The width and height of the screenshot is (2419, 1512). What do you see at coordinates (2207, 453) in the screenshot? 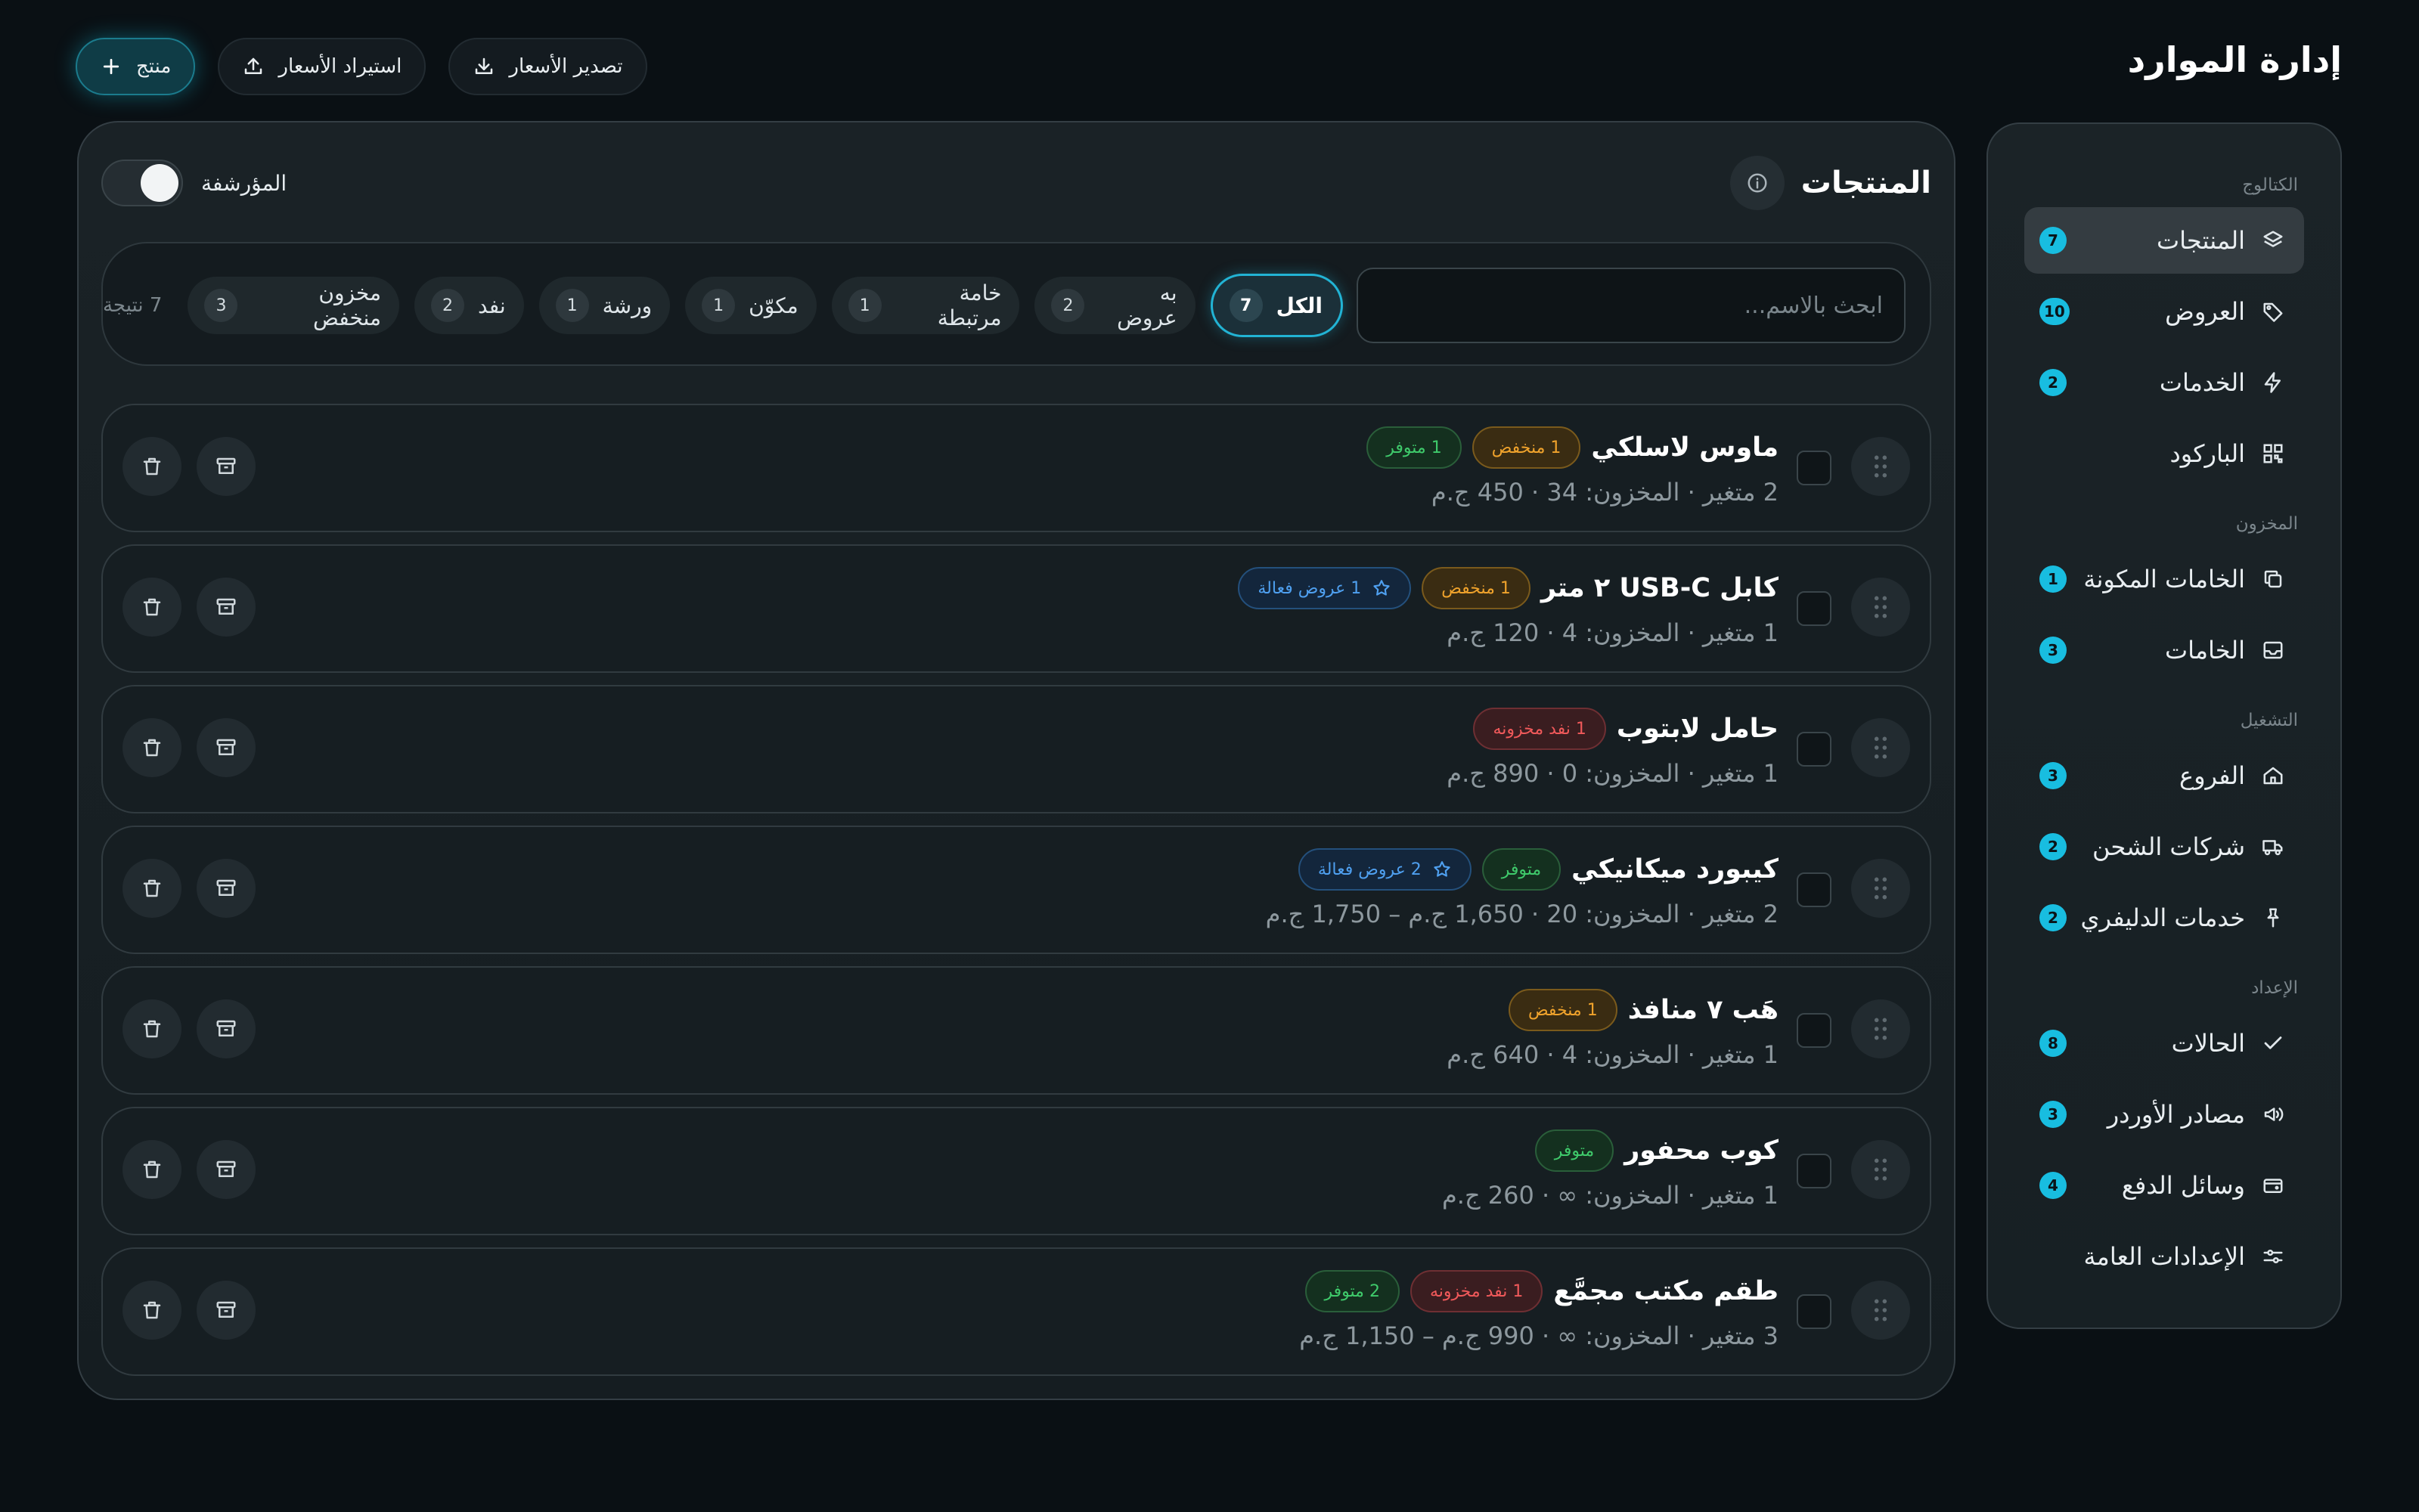
I see `sidebar-item-label: الباركود` at bounding box center [2207, 453].